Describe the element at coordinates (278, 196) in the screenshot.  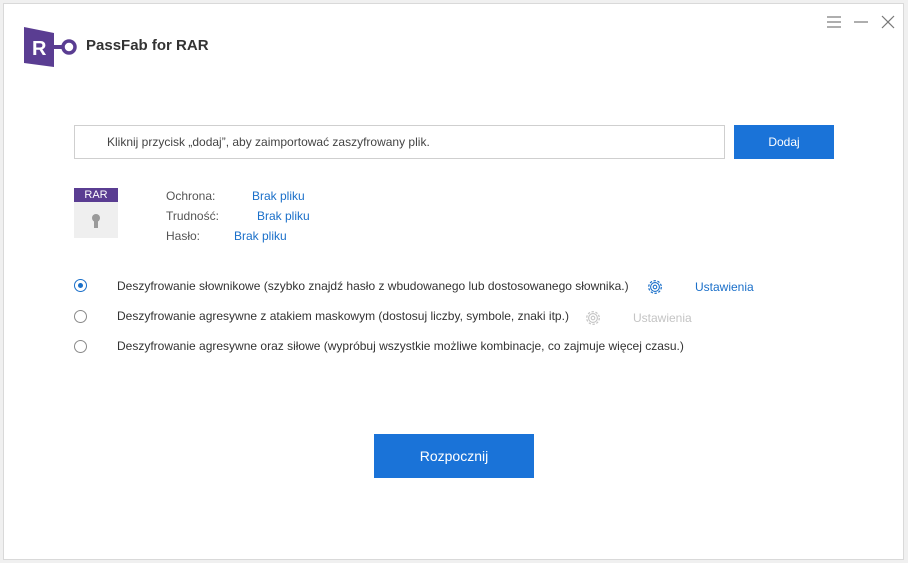
I see `protection-value: Brak pliku` at that location.